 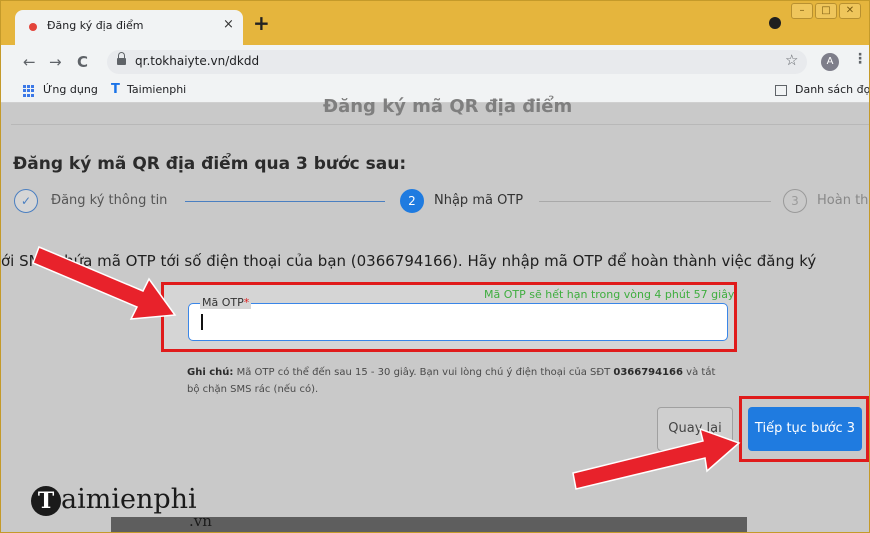 I want to click on profile-avatar: A, so click(x=830, y=62).